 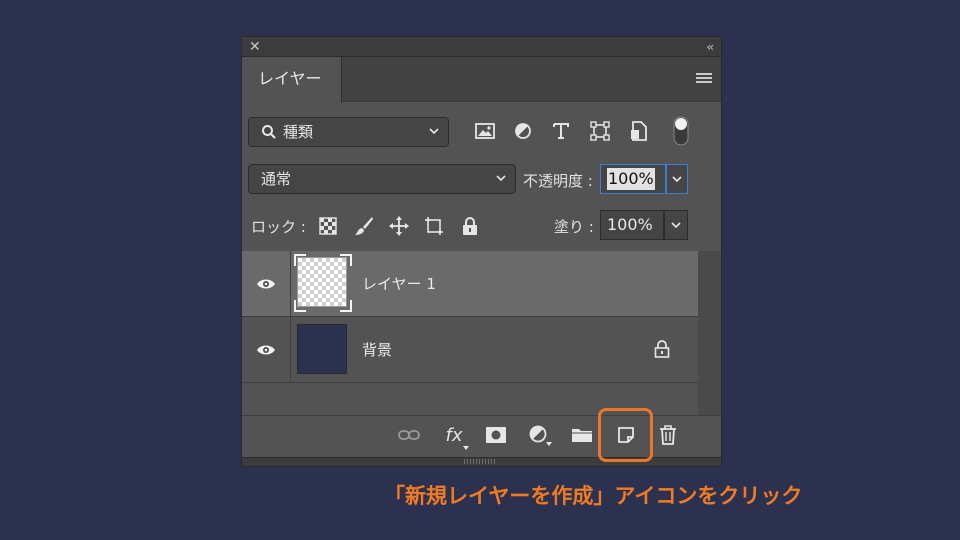 What do you see at coordinates (328, 226) in the screenshot?
I see `lock-transparency-icon` at bounding box center [328, 226].